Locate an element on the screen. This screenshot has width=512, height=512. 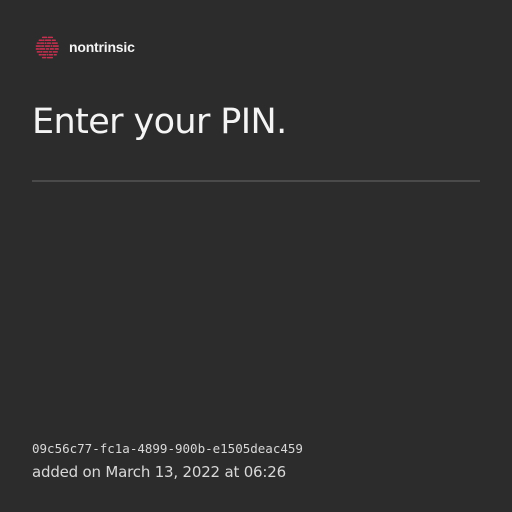
page-title: Enter your PIN. is located at coordinates (159, 122).